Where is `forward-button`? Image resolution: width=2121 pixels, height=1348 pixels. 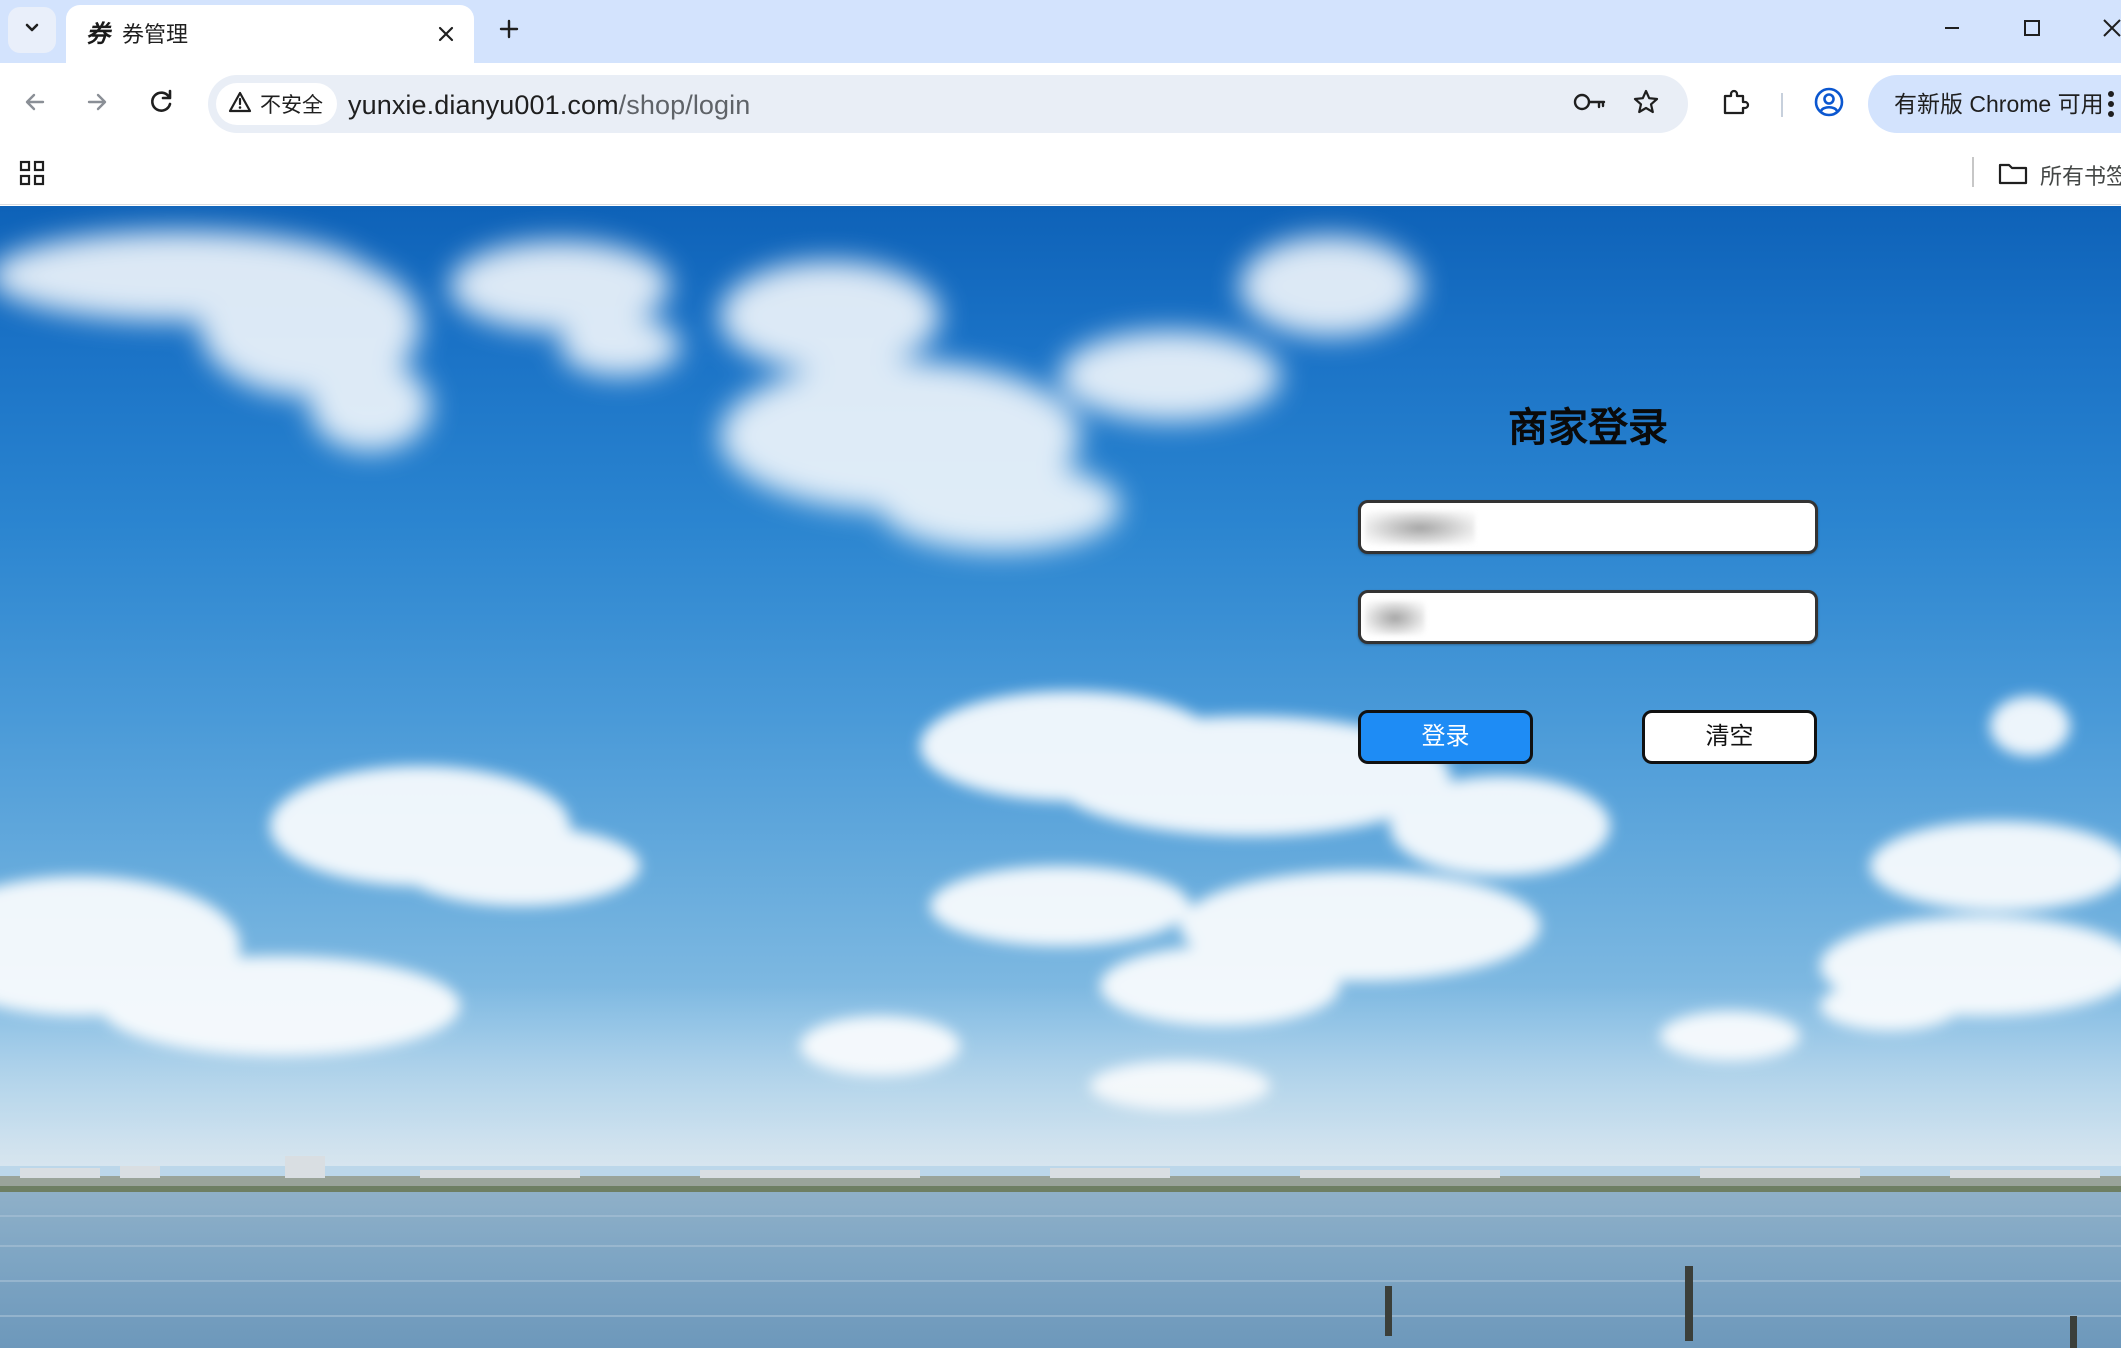
forward-button is located at coordinates (97, 104).